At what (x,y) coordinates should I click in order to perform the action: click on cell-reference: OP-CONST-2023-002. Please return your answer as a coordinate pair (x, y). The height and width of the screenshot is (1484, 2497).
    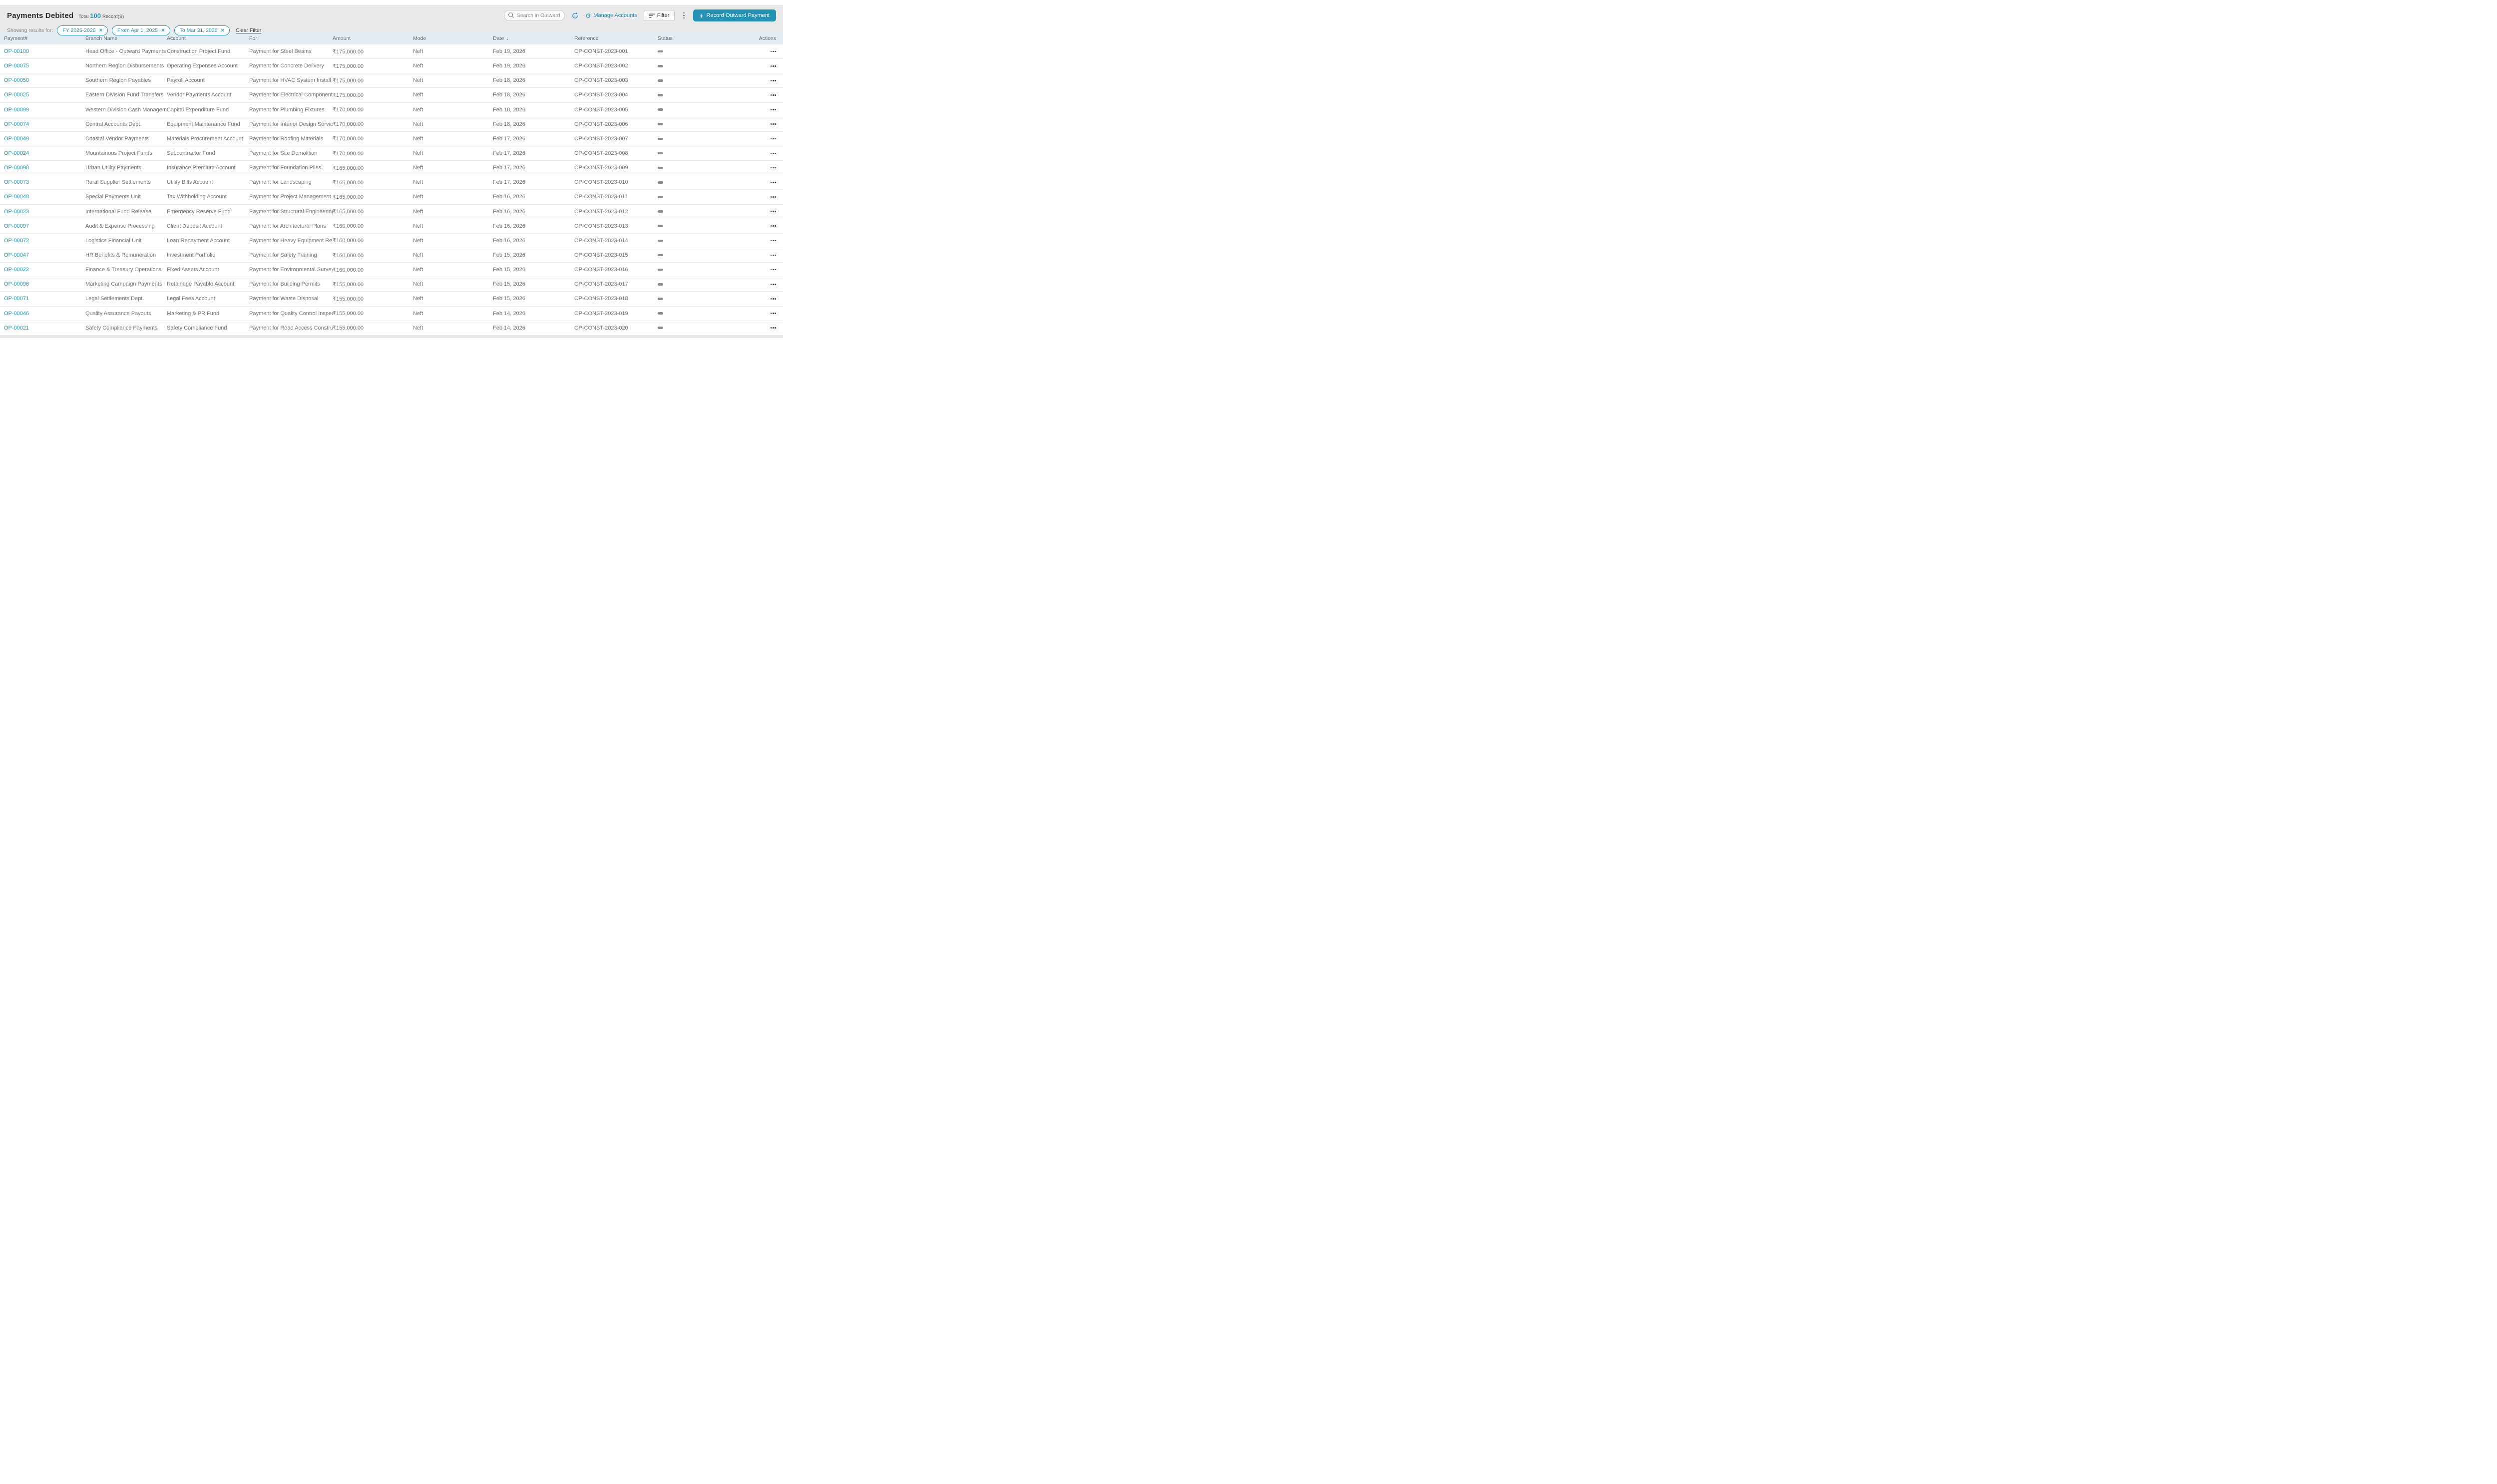
    Looking at the image, I should click on (601, 66).